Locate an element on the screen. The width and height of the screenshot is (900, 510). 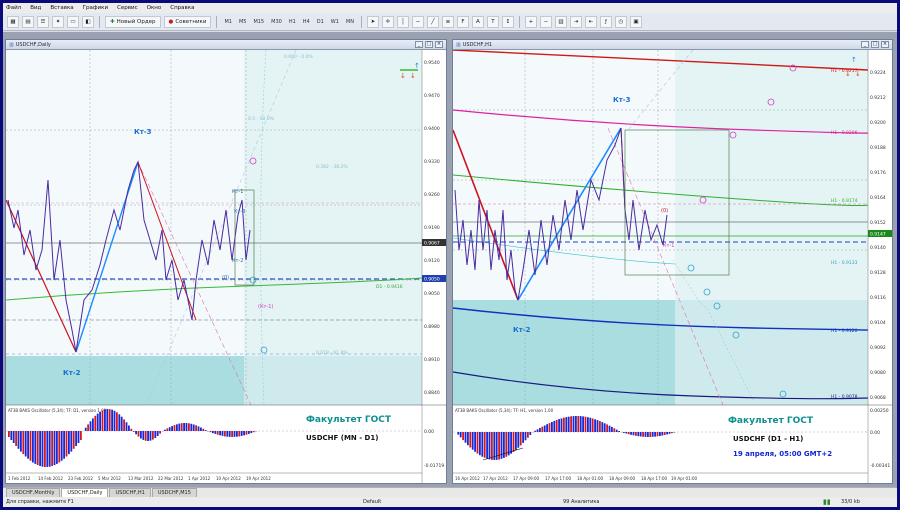
advisor-icon: ● is located at coordinates (171, 21).